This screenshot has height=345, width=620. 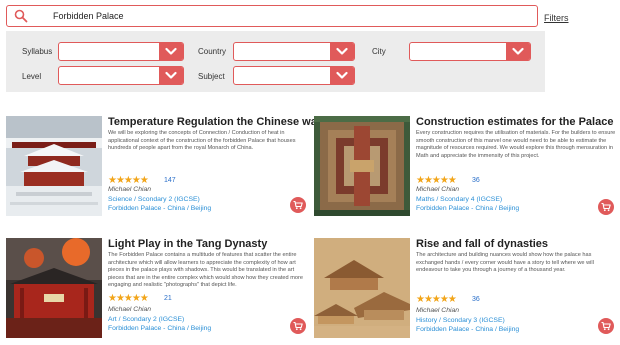 I want to click on rating-count: 147, so click(x=170, y=180).